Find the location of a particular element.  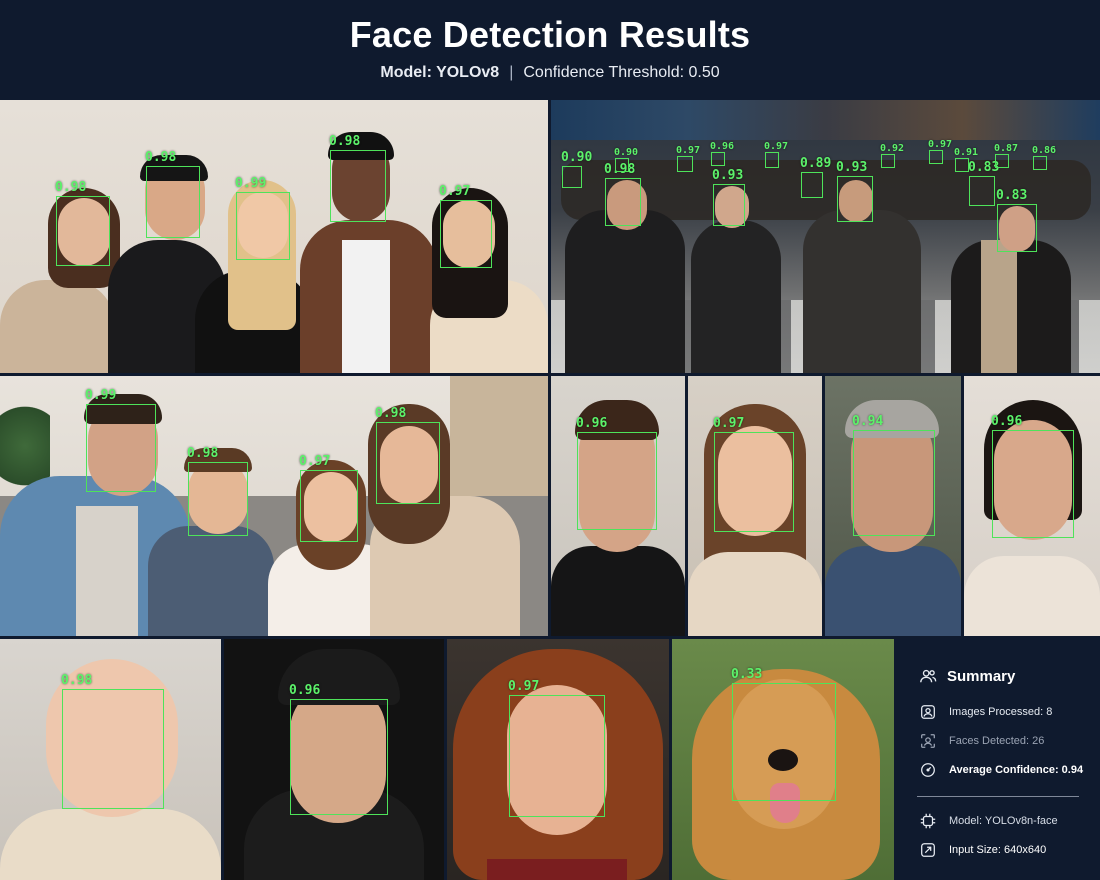

panel-portrait-elder: 0.94 is located at coordinates (893, 506).